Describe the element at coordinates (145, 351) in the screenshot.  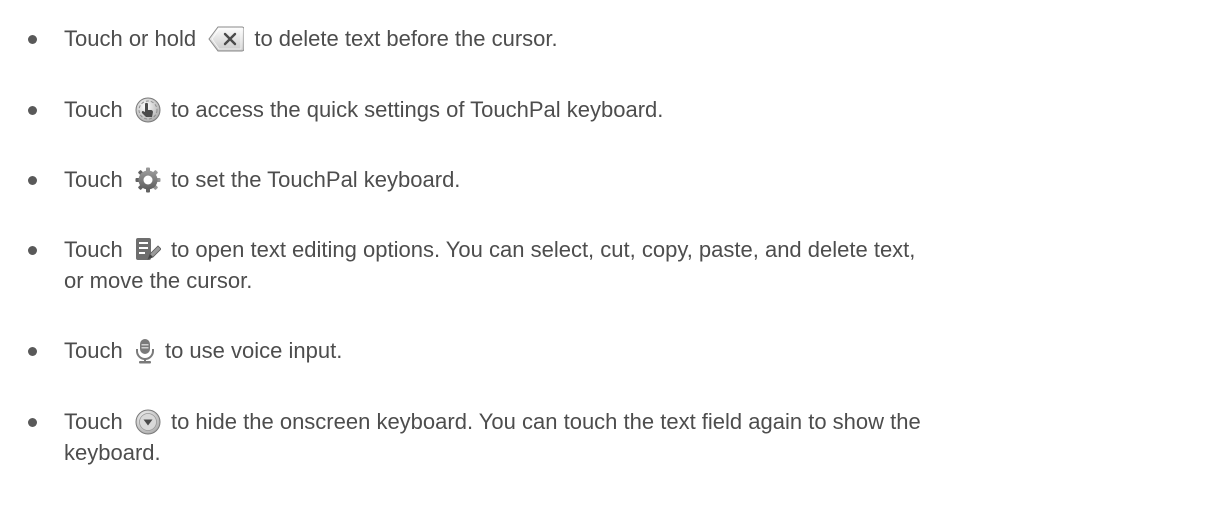
I see `microphone-icon` at that location.